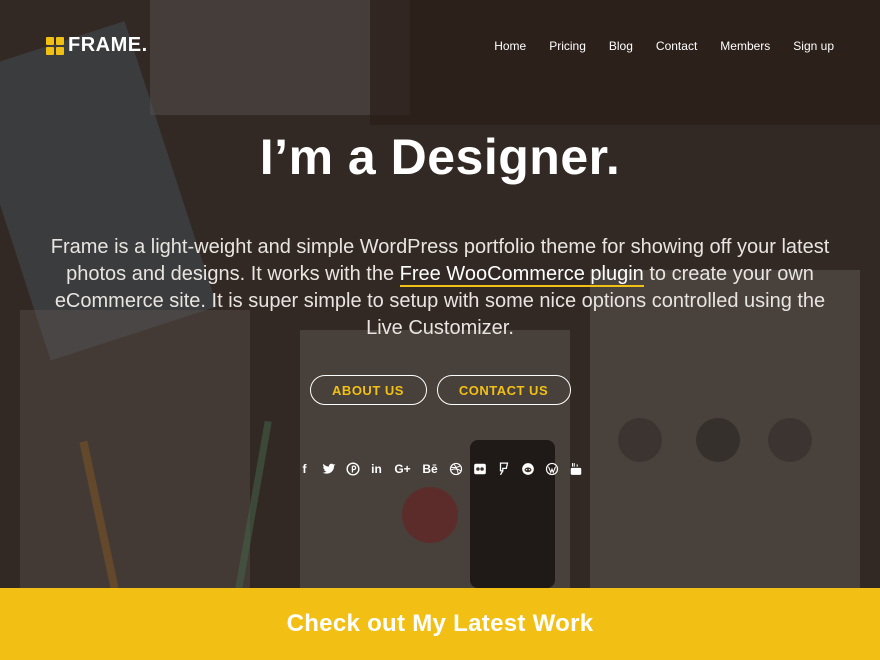 Image resolution: width=880 pixels, height=660 pixels. What do you see at coordinates (376, 468) in the screenshot?
I see `linkedin-icon: in` at bounding box center [376, 468].